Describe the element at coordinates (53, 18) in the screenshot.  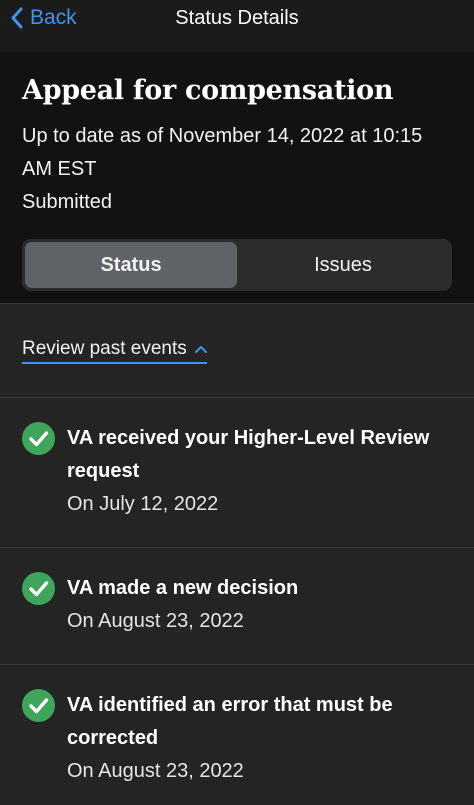
I see `back-label: Back` at that location.